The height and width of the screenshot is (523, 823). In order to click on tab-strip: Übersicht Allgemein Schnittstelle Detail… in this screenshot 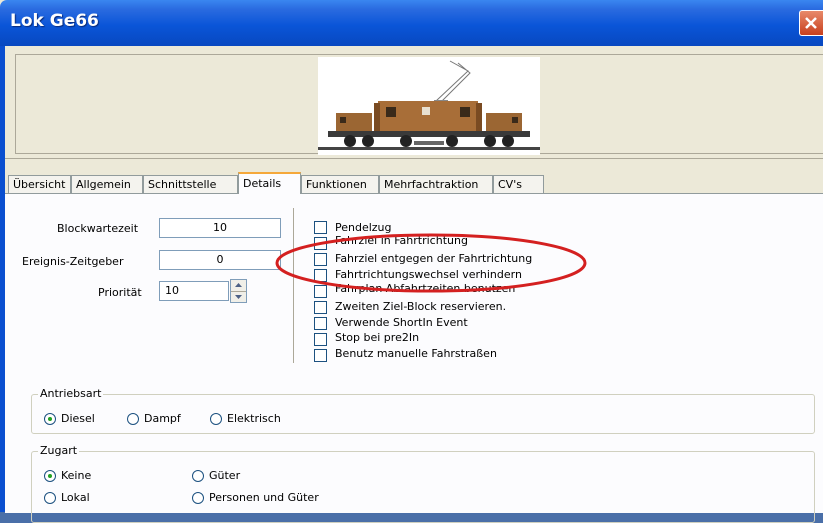, I will do `click(414, 183)`.